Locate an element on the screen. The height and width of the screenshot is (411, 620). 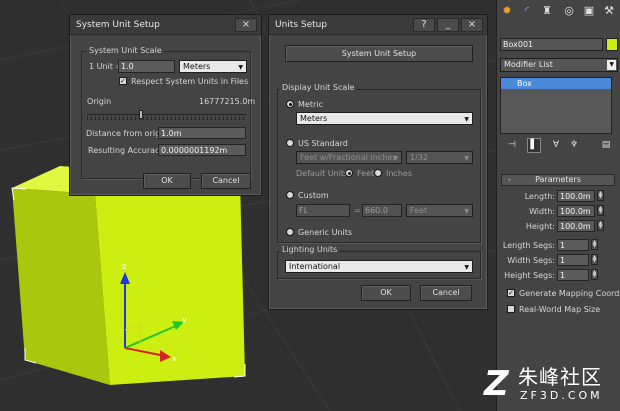
real-world-label: Real-World Map Size is located at coordinates (560, 309).